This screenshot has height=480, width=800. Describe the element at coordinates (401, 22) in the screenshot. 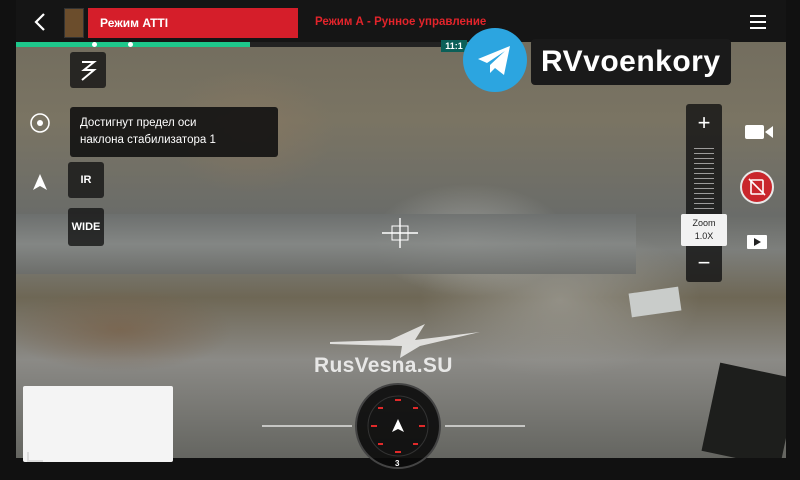

I see `flight-mode-description: Режим А - Рунное управление` at that location.